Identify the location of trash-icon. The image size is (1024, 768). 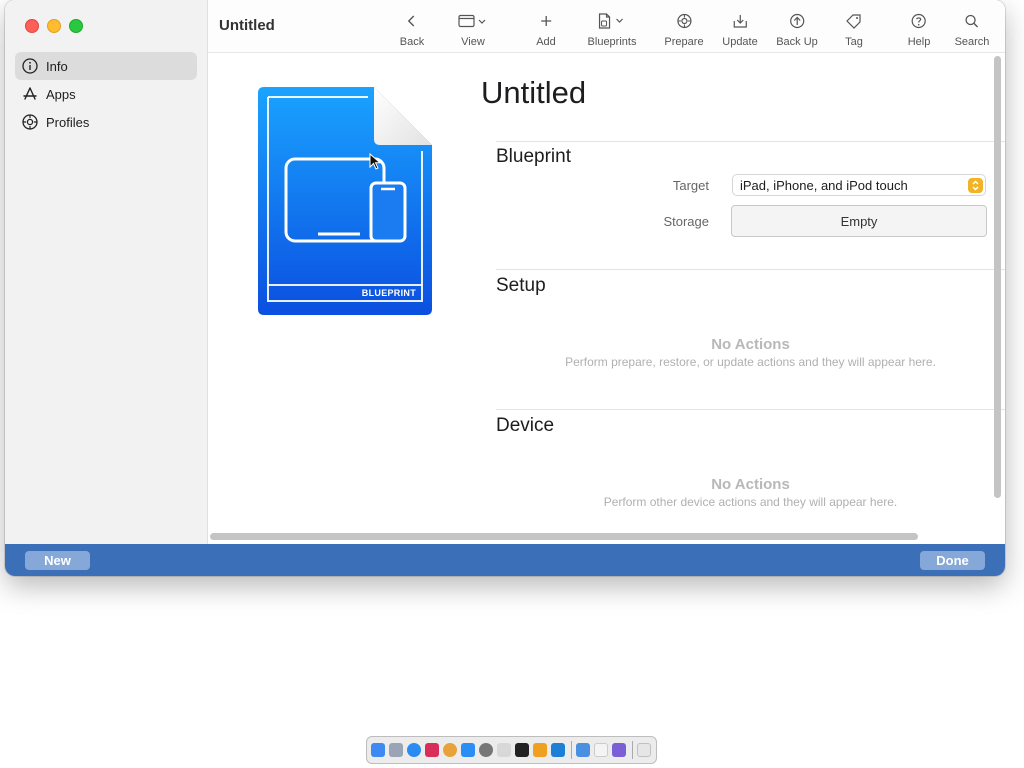
(644, 750).